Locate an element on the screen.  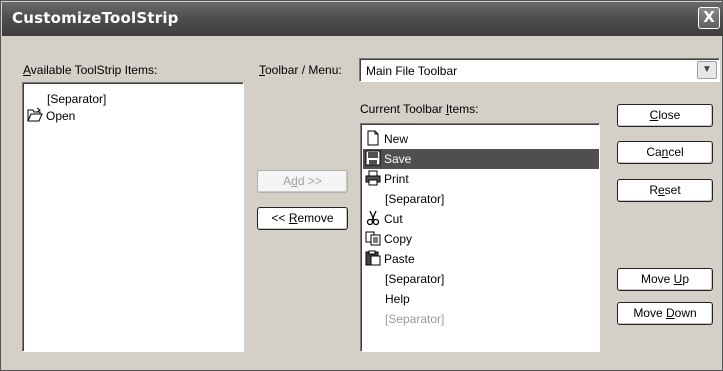
list-item: Help is located at coordinates (480, 299).